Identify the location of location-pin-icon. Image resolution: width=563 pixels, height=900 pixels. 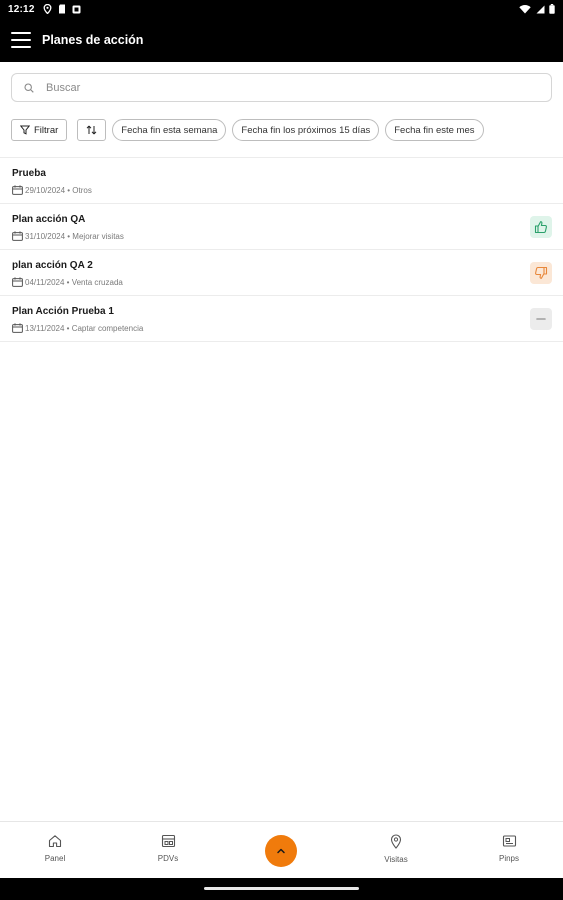
(396, 841).